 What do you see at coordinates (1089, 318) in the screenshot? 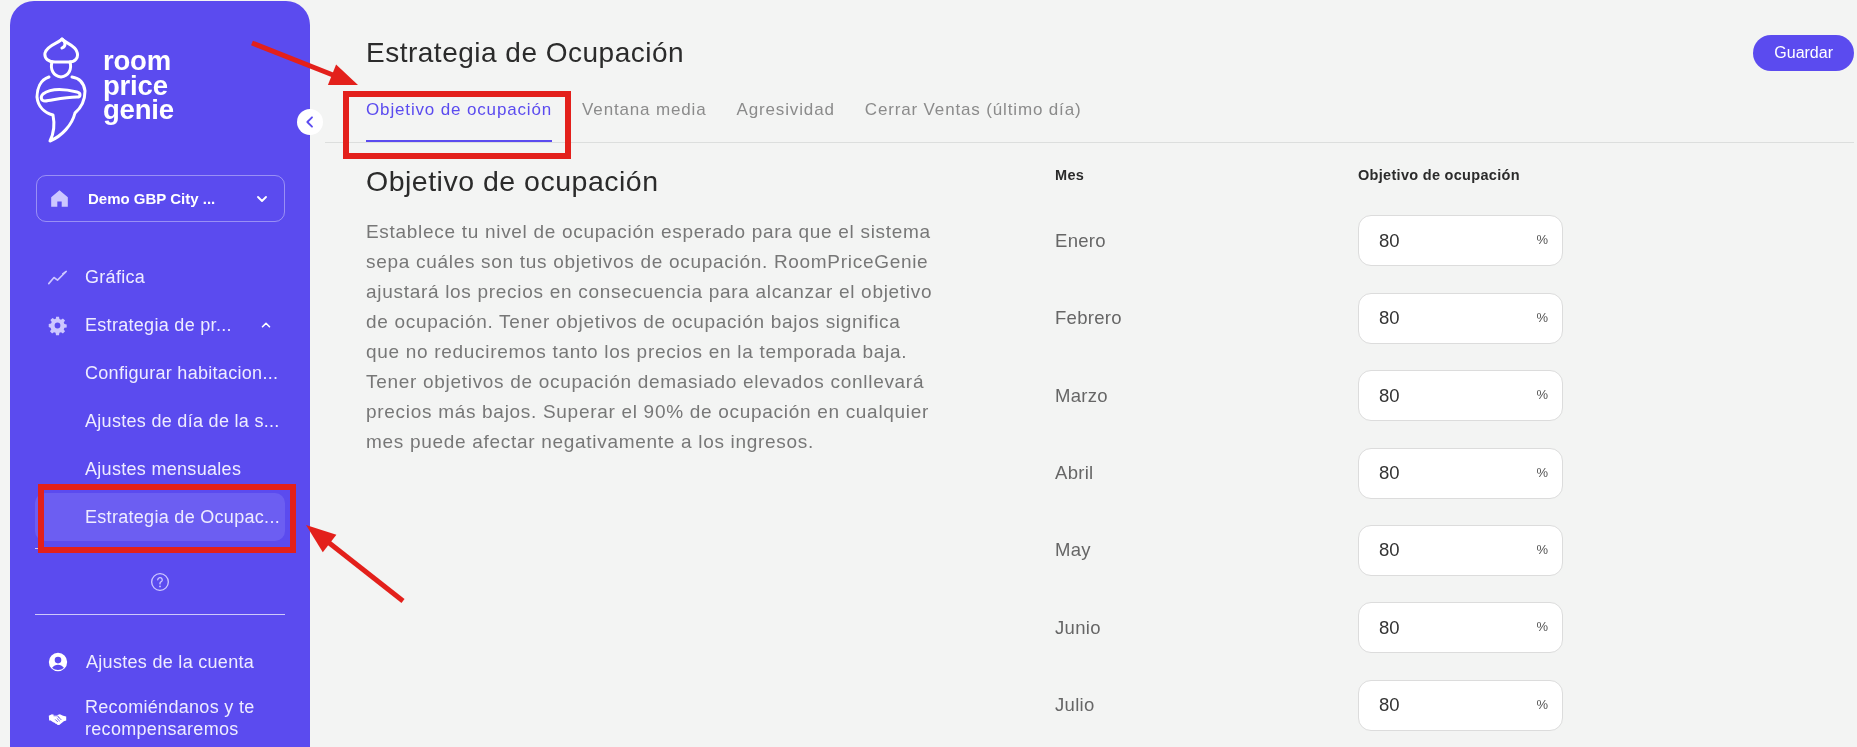
I see `month-label: Febrero` at bounding box center [1089, 318].